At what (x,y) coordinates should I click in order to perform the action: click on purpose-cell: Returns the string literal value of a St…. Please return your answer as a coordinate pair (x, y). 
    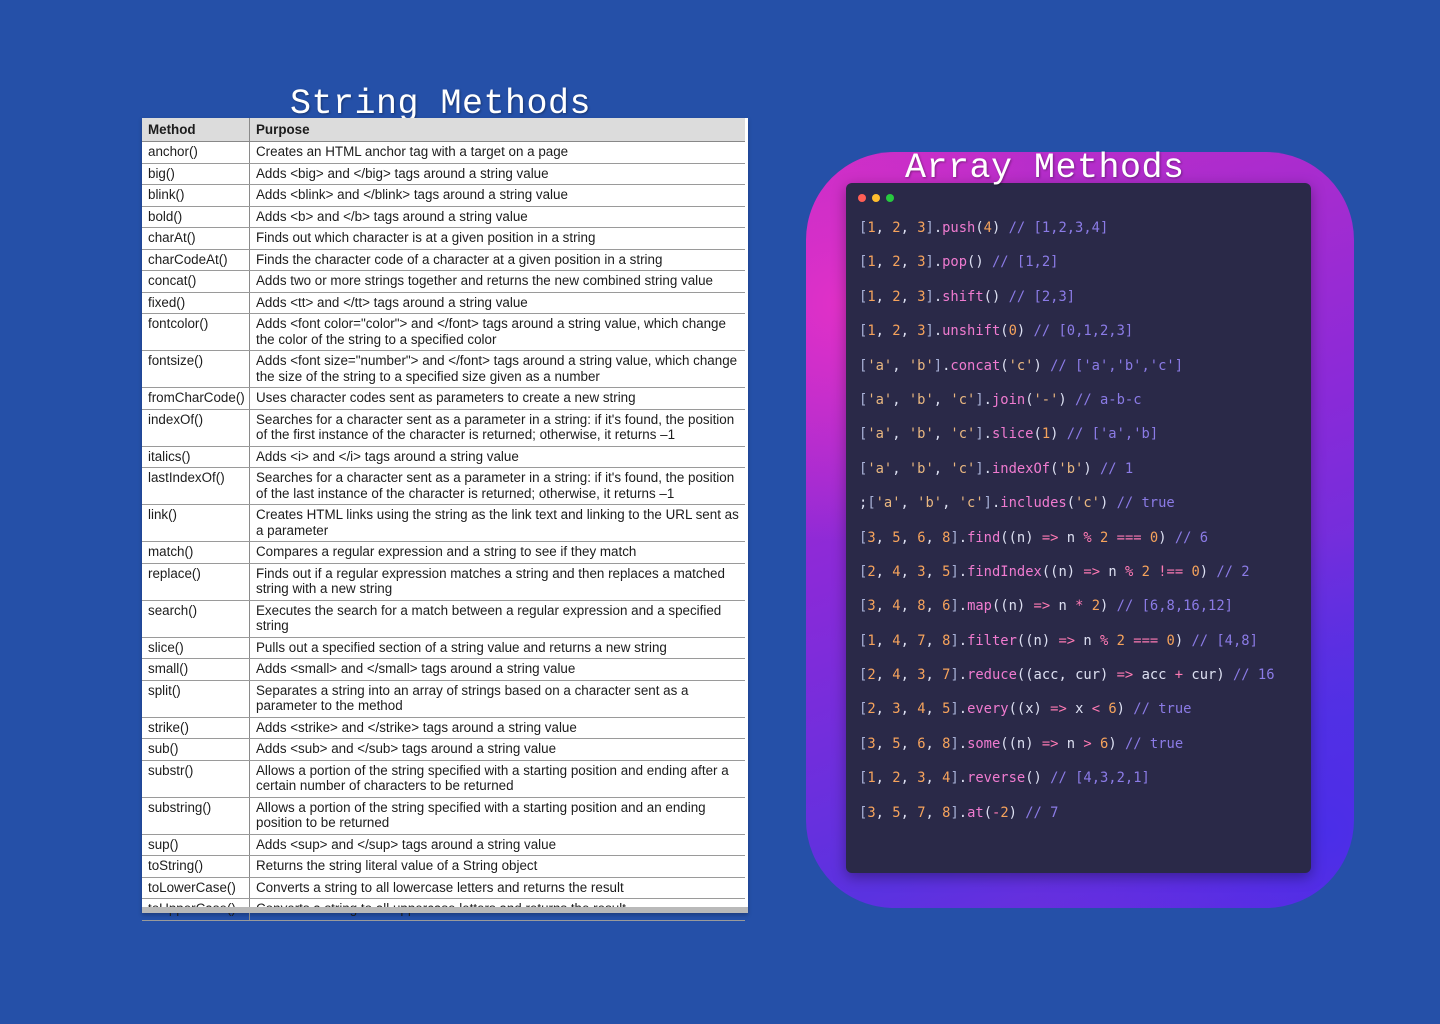
    Looking at the image, I should click on (497, 866).